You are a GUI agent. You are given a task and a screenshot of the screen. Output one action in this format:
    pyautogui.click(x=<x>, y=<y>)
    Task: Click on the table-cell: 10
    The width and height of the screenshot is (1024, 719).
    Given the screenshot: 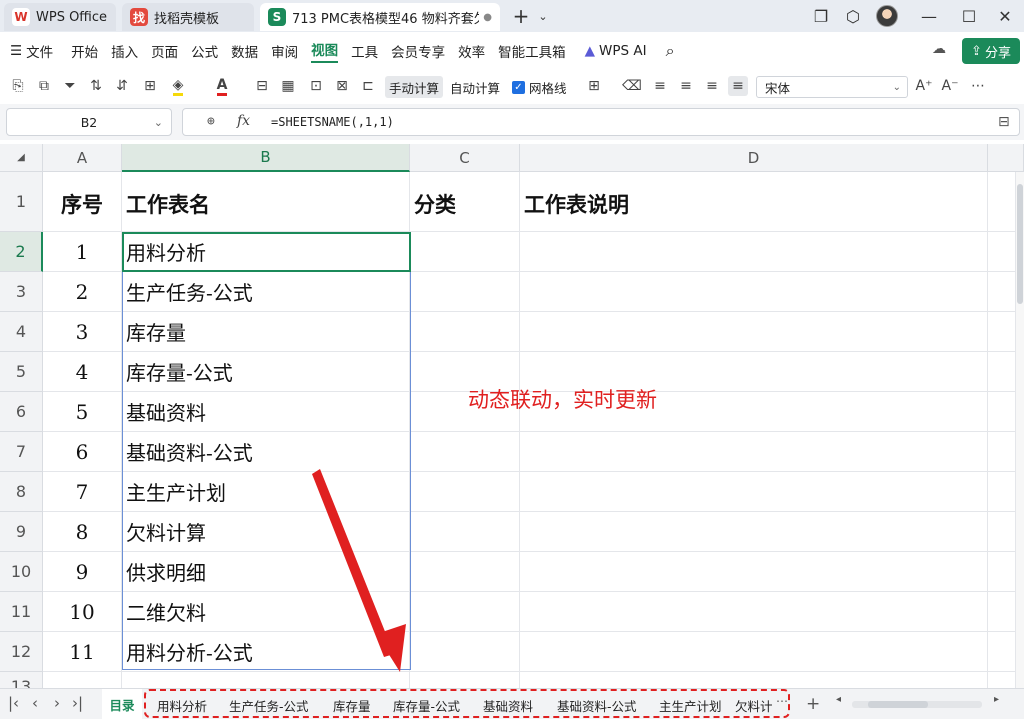 What is the action you would take?
    pyautogui.click(x=82, y=612)
    